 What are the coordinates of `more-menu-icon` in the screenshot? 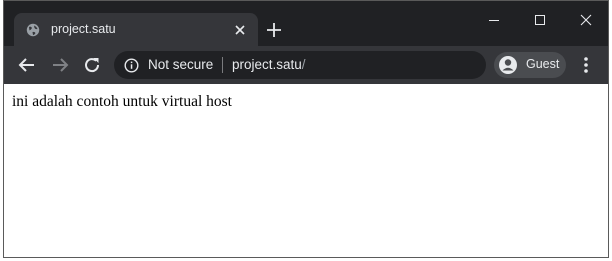 It's located at (586, 65).